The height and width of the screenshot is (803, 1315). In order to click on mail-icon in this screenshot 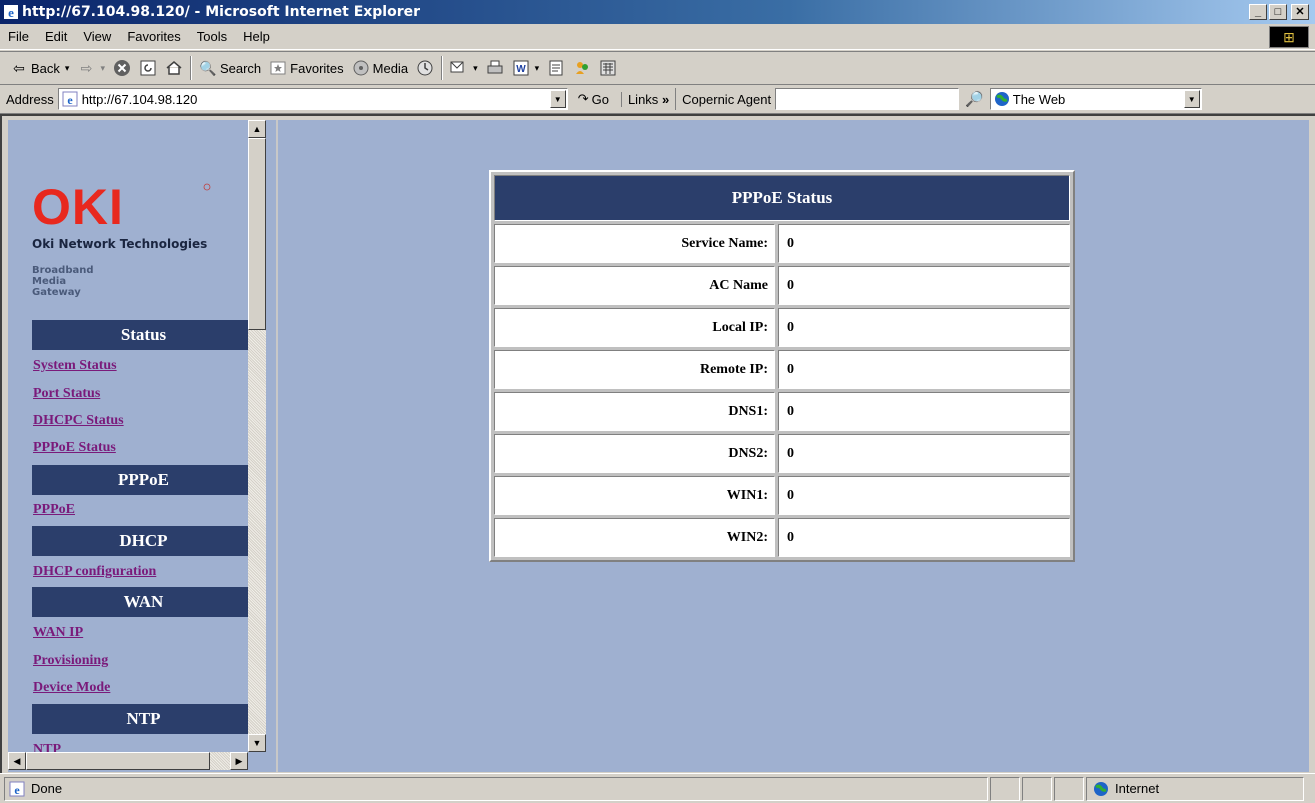, I will do `click(457, 67)`.